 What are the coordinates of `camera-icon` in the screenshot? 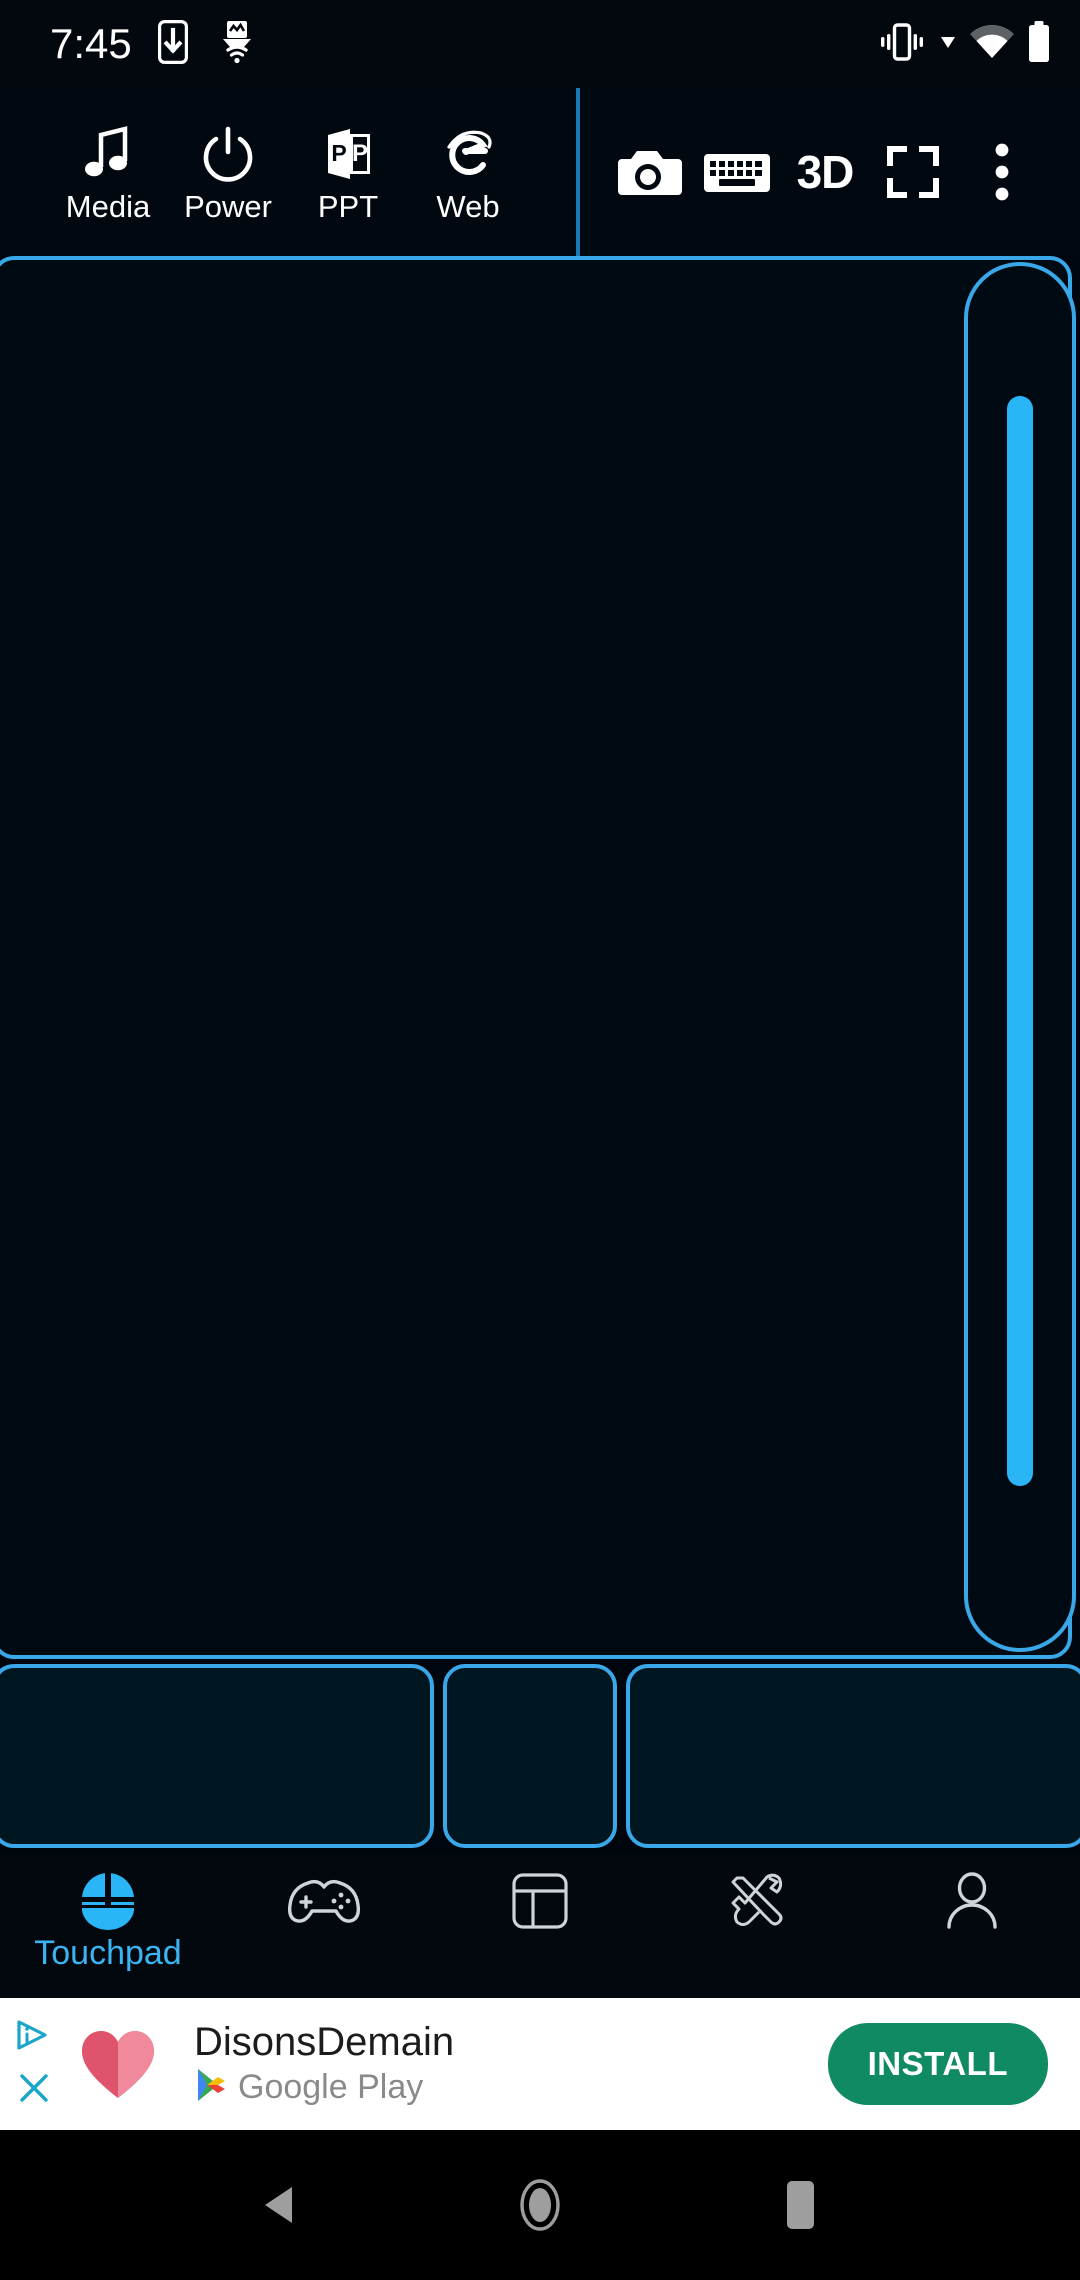 It's located at (648, 172).